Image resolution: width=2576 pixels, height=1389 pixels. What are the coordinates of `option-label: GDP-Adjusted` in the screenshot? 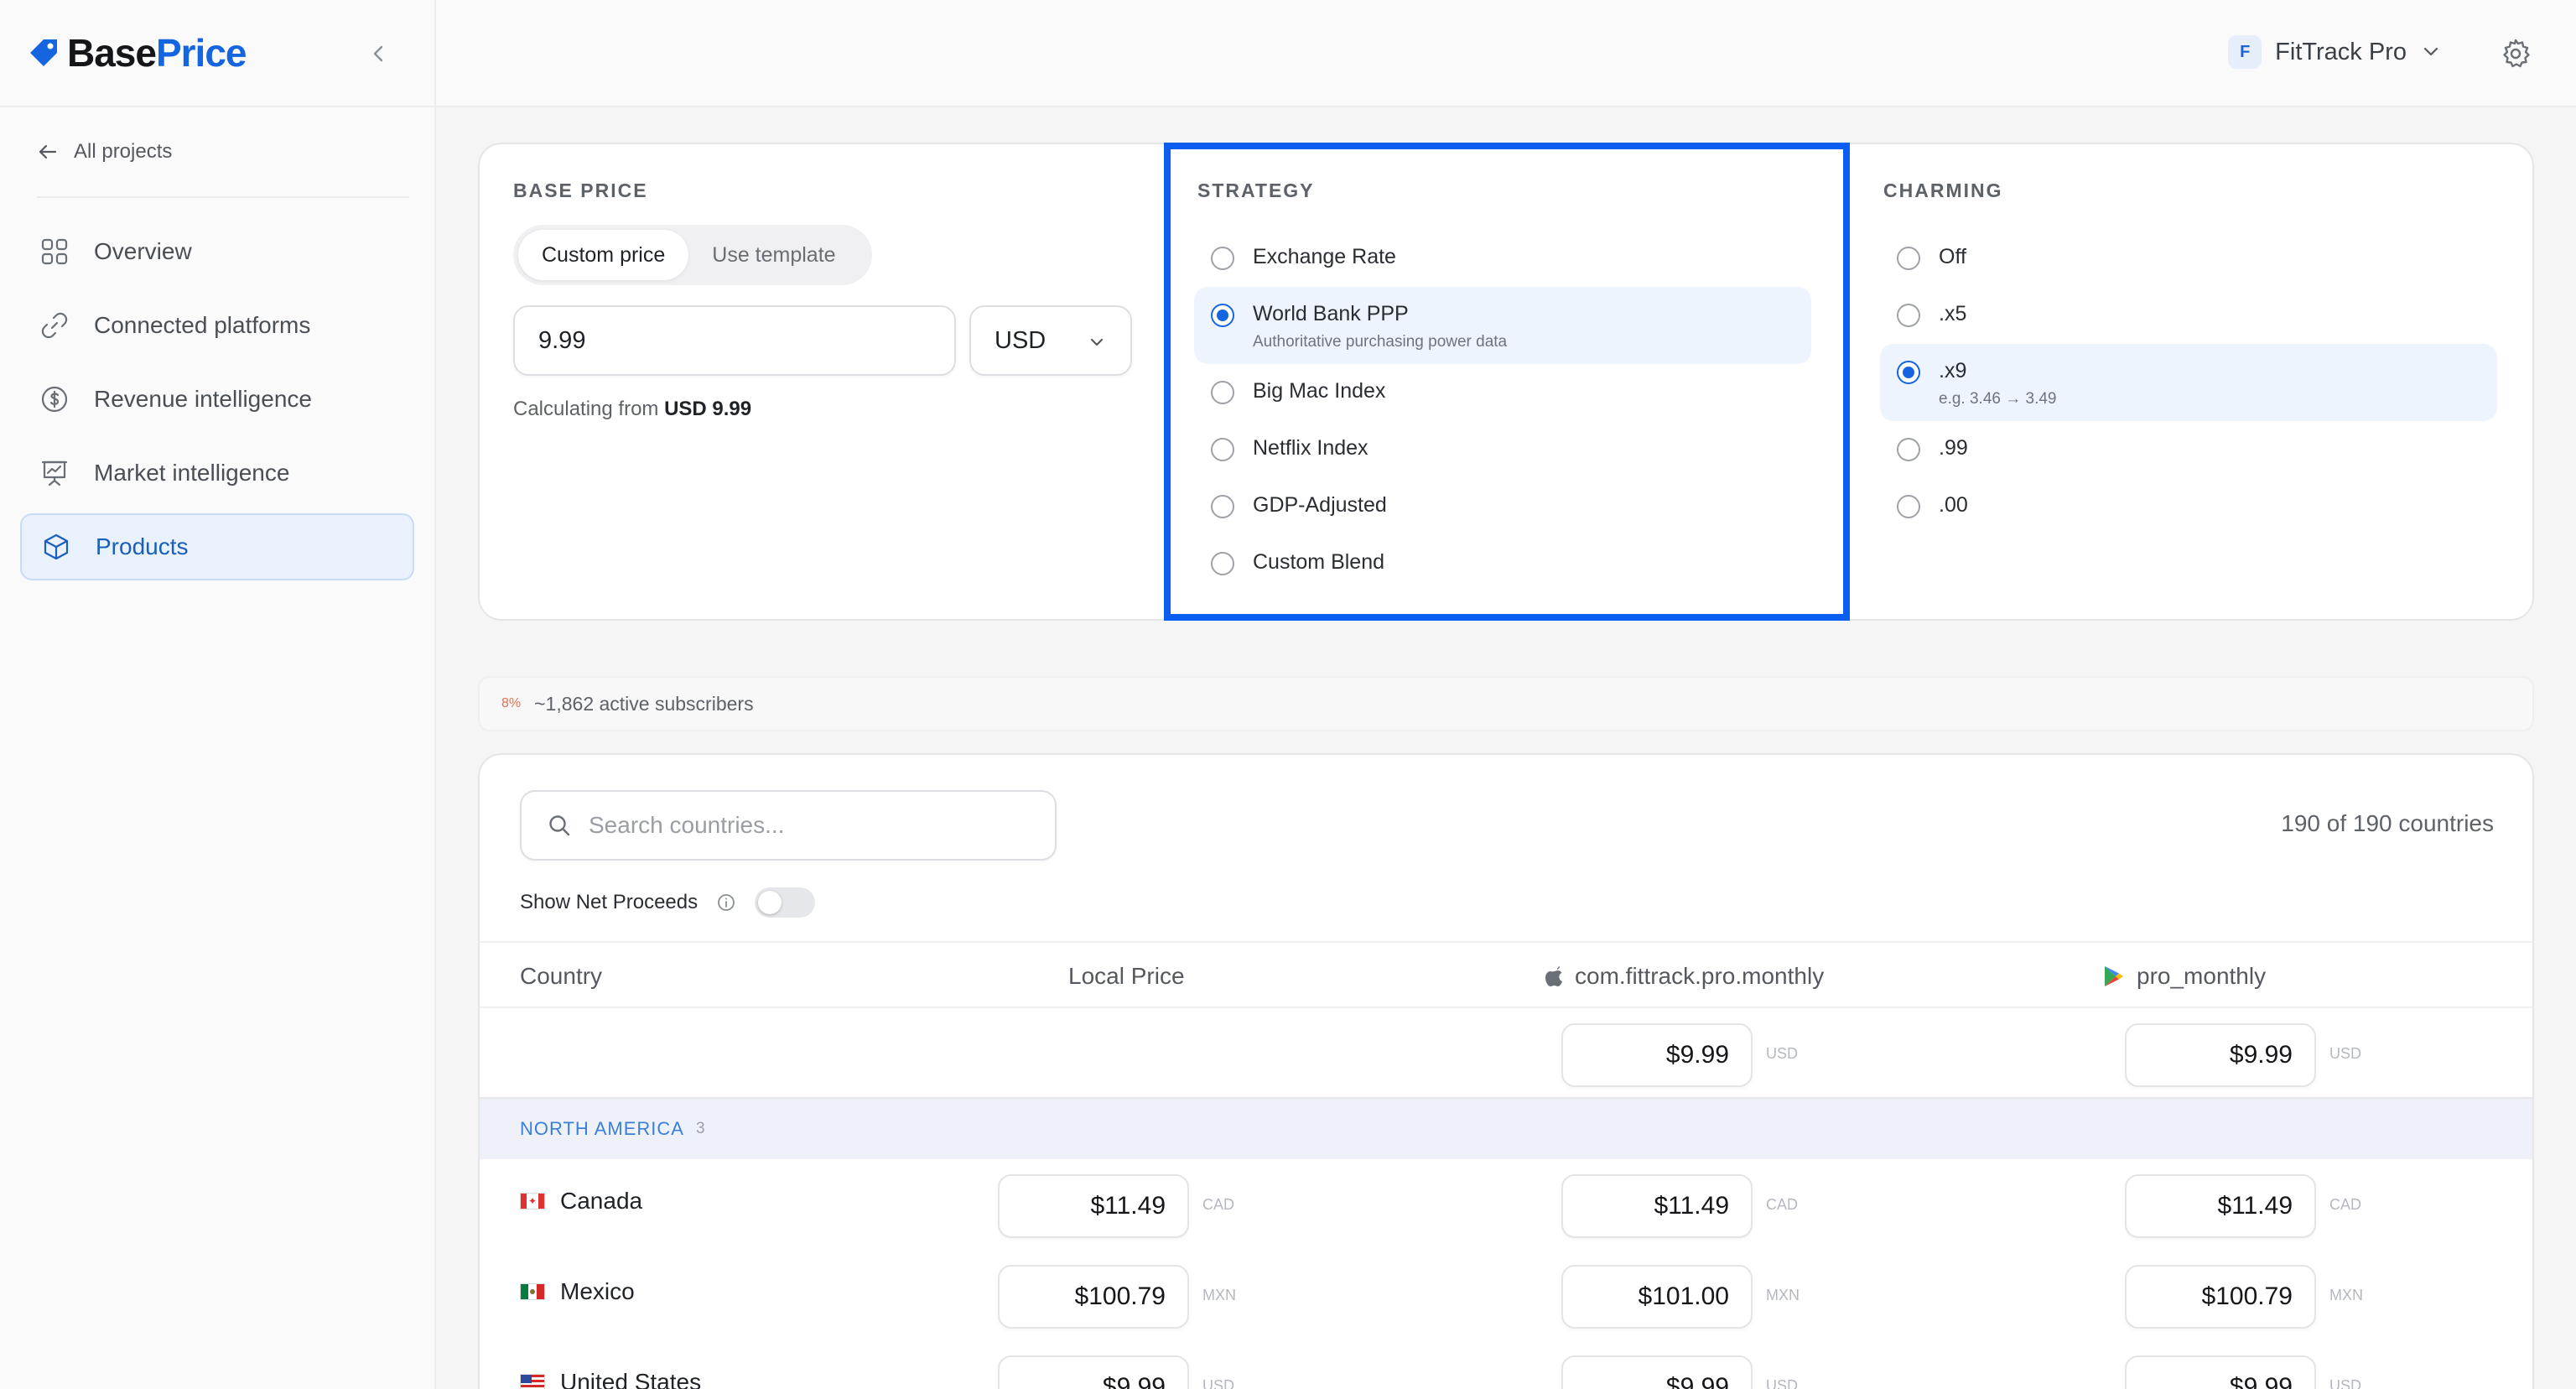 It's located at (1320, 505).